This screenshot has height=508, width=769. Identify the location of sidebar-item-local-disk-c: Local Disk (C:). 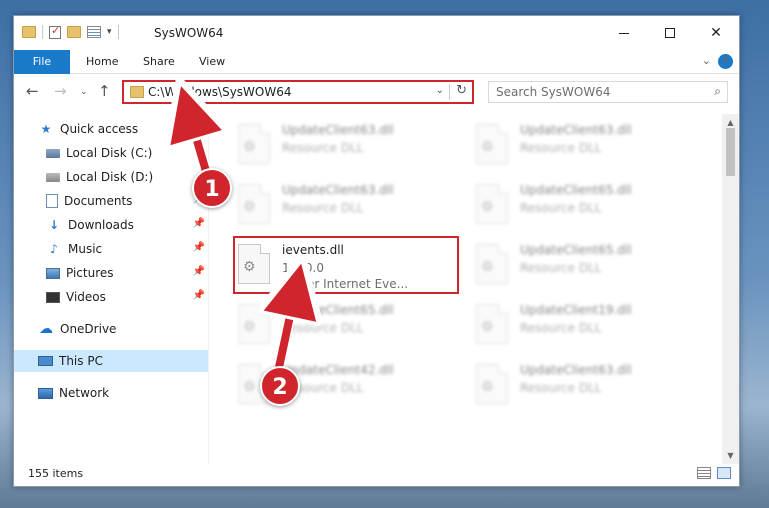
(111, 153).